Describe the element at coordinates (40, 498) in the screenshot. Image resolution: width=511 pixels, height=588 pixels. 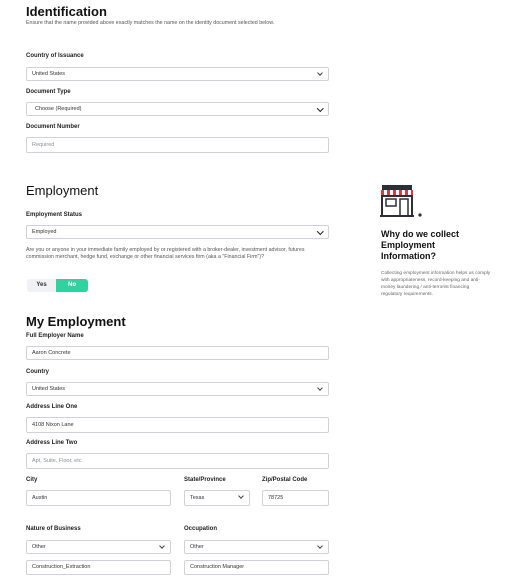
I see `city-value: Austin` at that location.